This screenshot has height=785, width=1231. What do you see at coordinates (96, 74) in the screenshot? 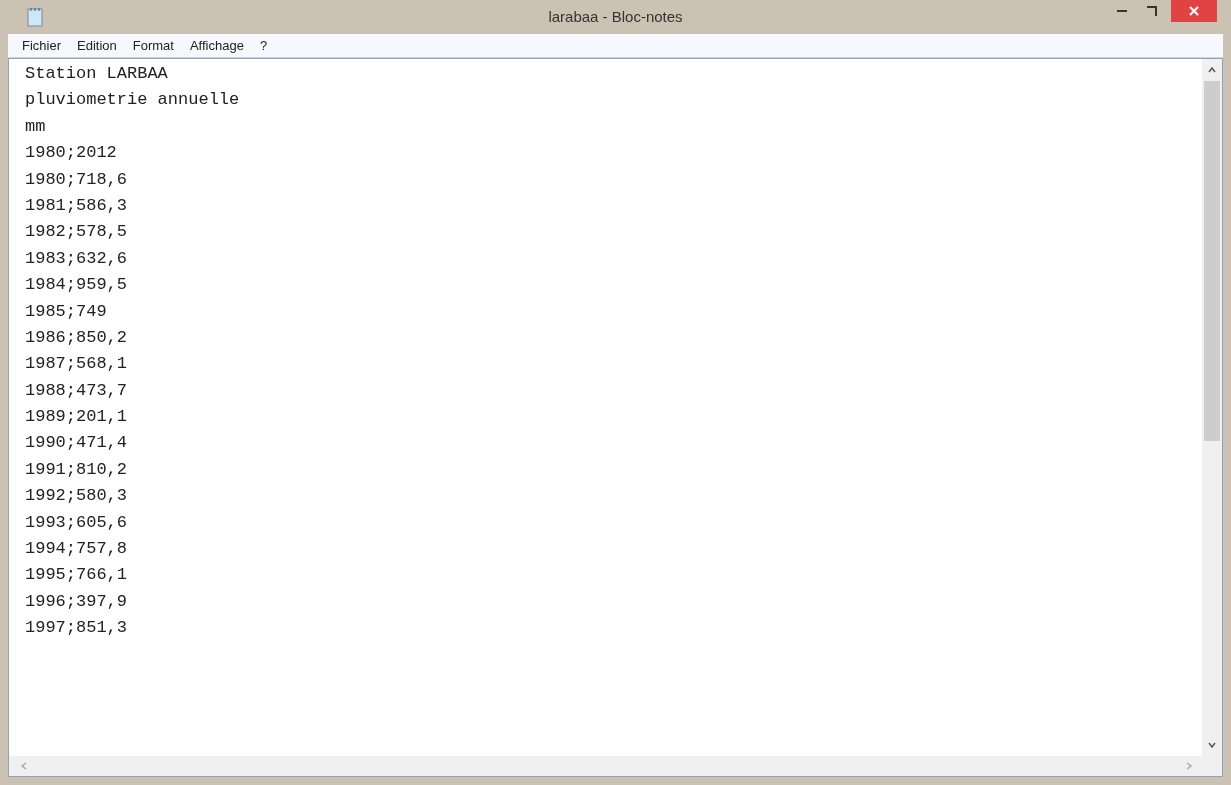
I see `text-line: Station LARBAA` at bounding box center [96, 74].